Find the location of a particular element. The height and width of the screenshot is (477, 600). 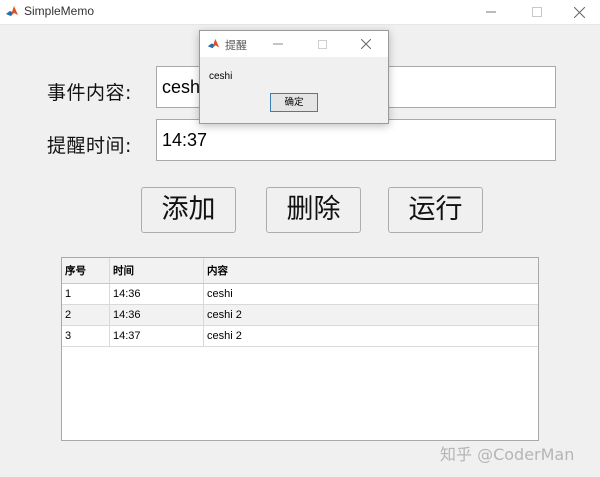

dialog-close-button is located at coordinates (366, 44).